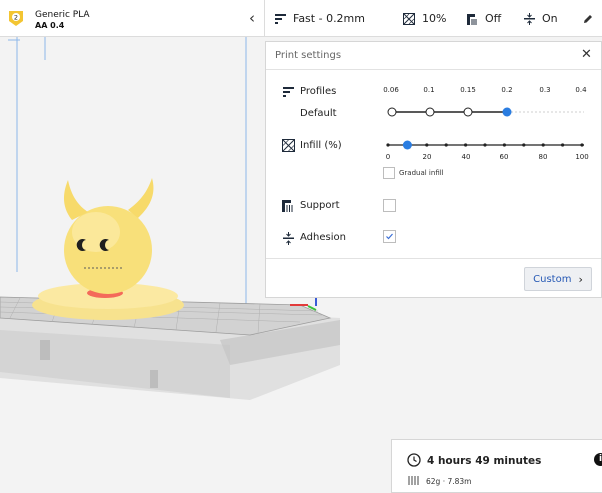 This screenshot has height=493, width=602. I want to click on clock-icon, so click(414, 460).